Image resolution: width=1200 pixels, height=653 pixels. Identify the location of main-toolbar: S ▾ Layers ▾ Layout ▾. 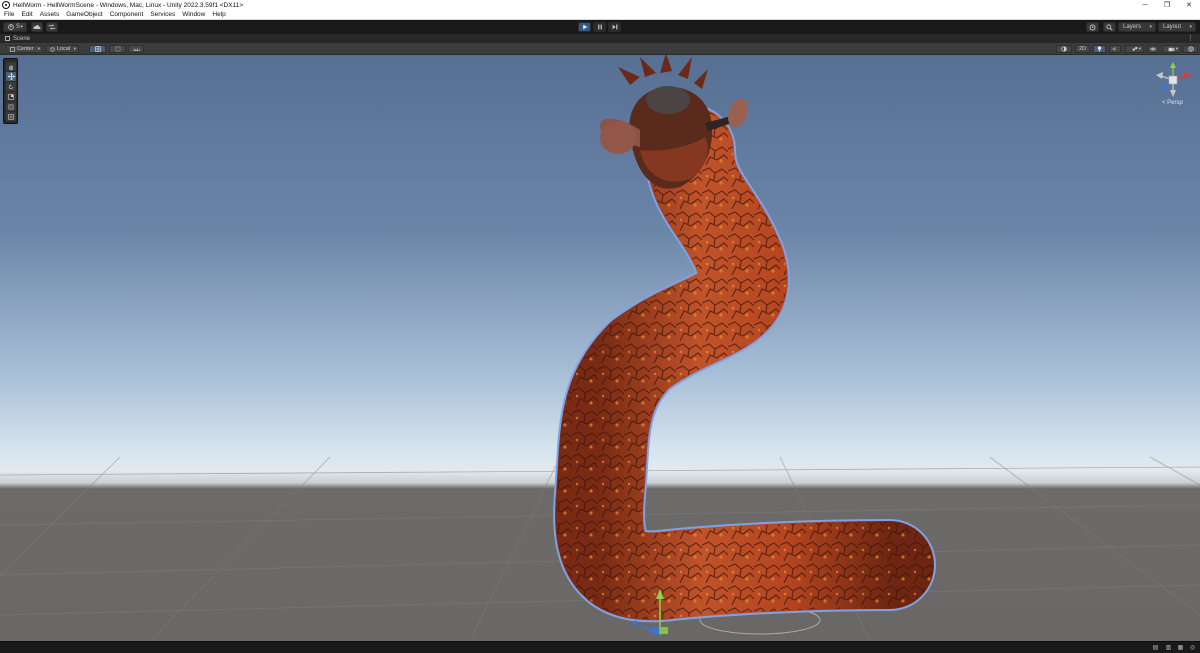
(600, 27).